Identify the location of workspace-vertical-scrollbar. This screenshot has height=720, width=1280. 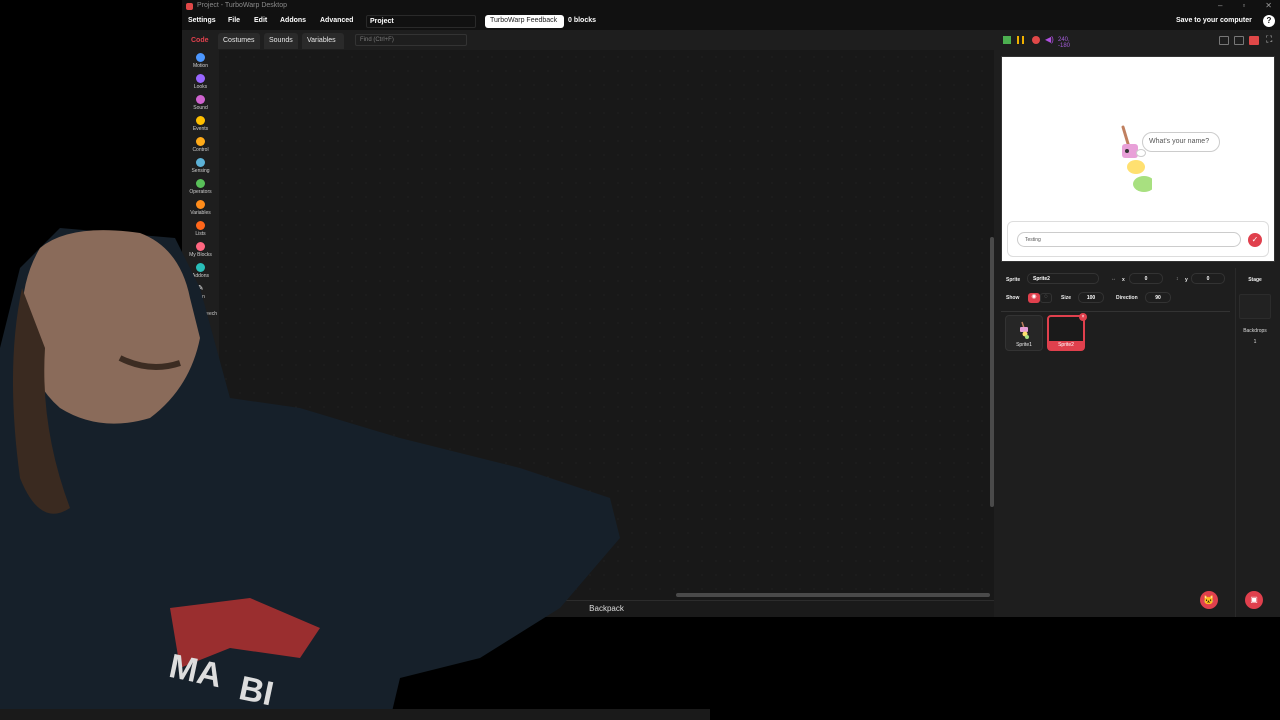
(992, 372).